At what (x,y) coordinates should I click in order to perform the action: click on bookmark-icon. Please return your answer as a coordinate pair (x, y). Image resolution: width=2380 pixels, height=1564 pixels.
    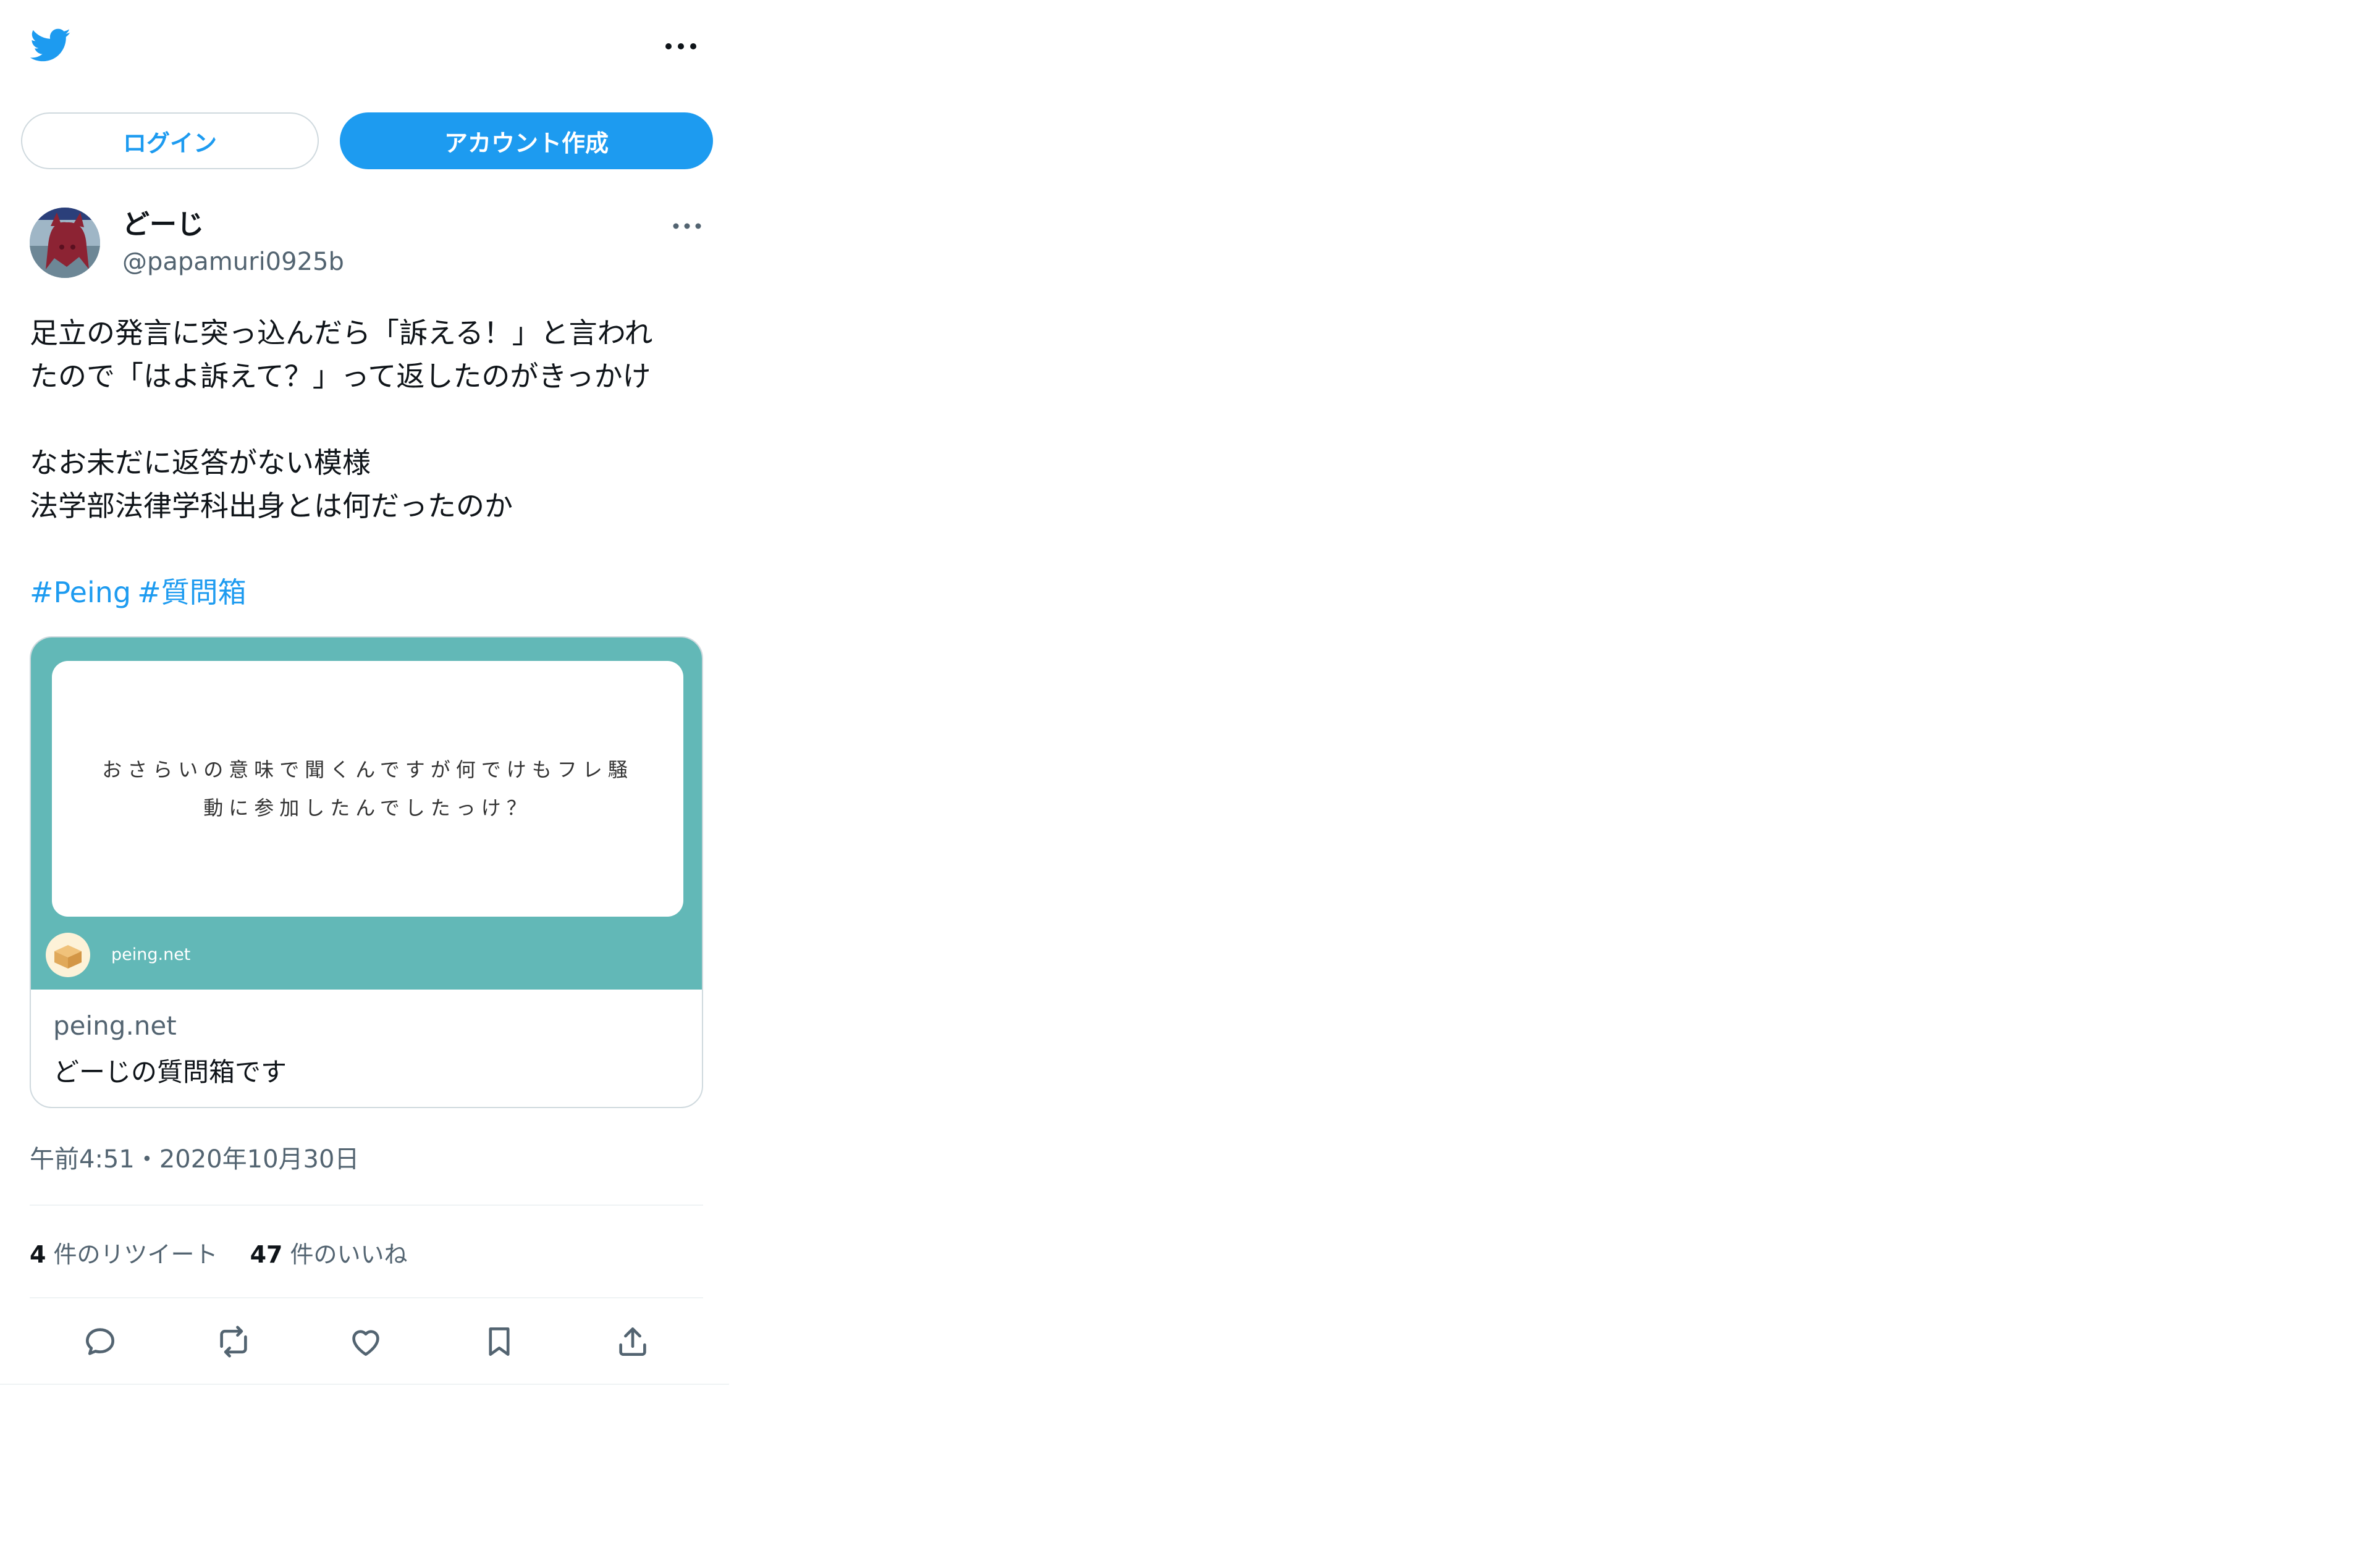
    Looking at the image, I should click on (500, 1341).